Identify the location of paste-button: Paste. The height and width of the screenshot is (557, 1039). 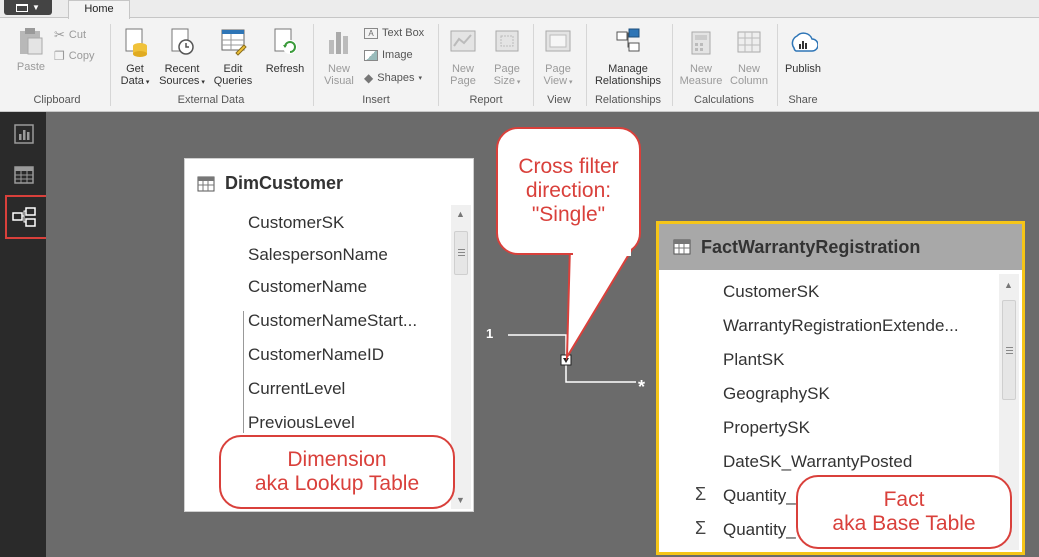
(31, 49).